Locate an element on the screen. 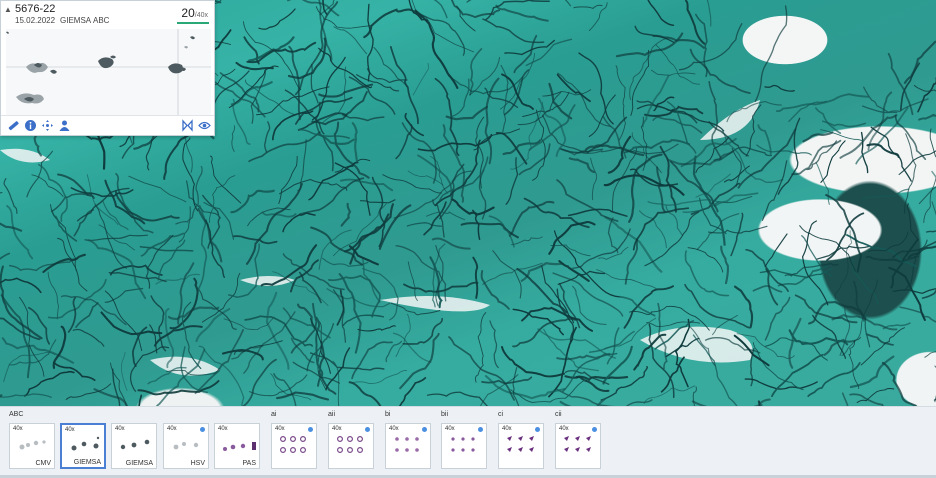  group-label-bii: bii is located at coordinates (445, 414).